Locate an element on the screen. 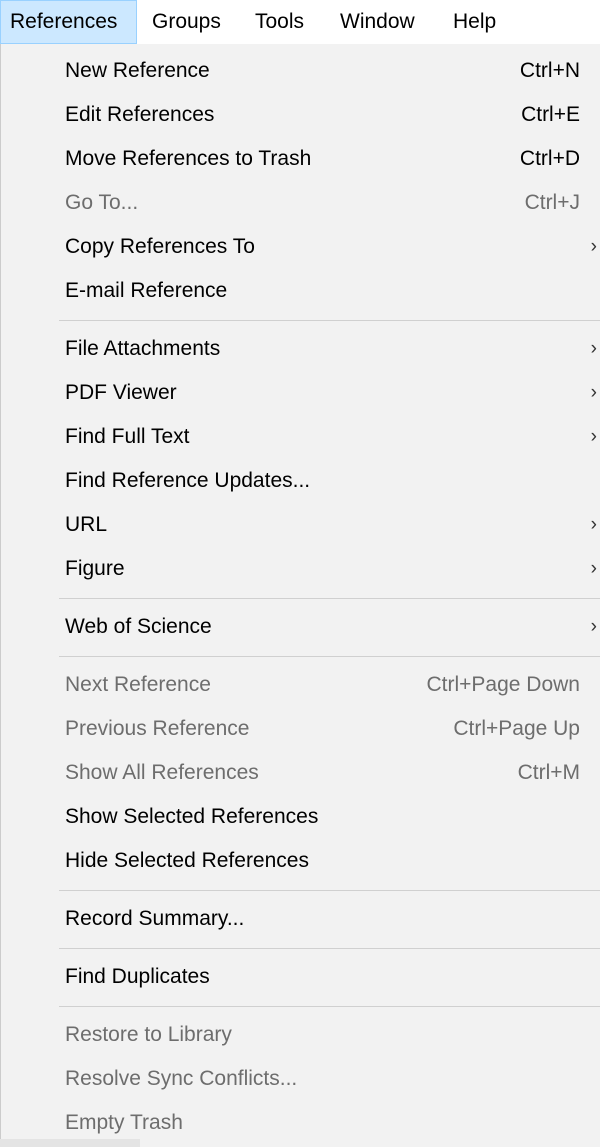  menu-item-find-full-text: Find Full Text › is located at coordinates (300, 437).